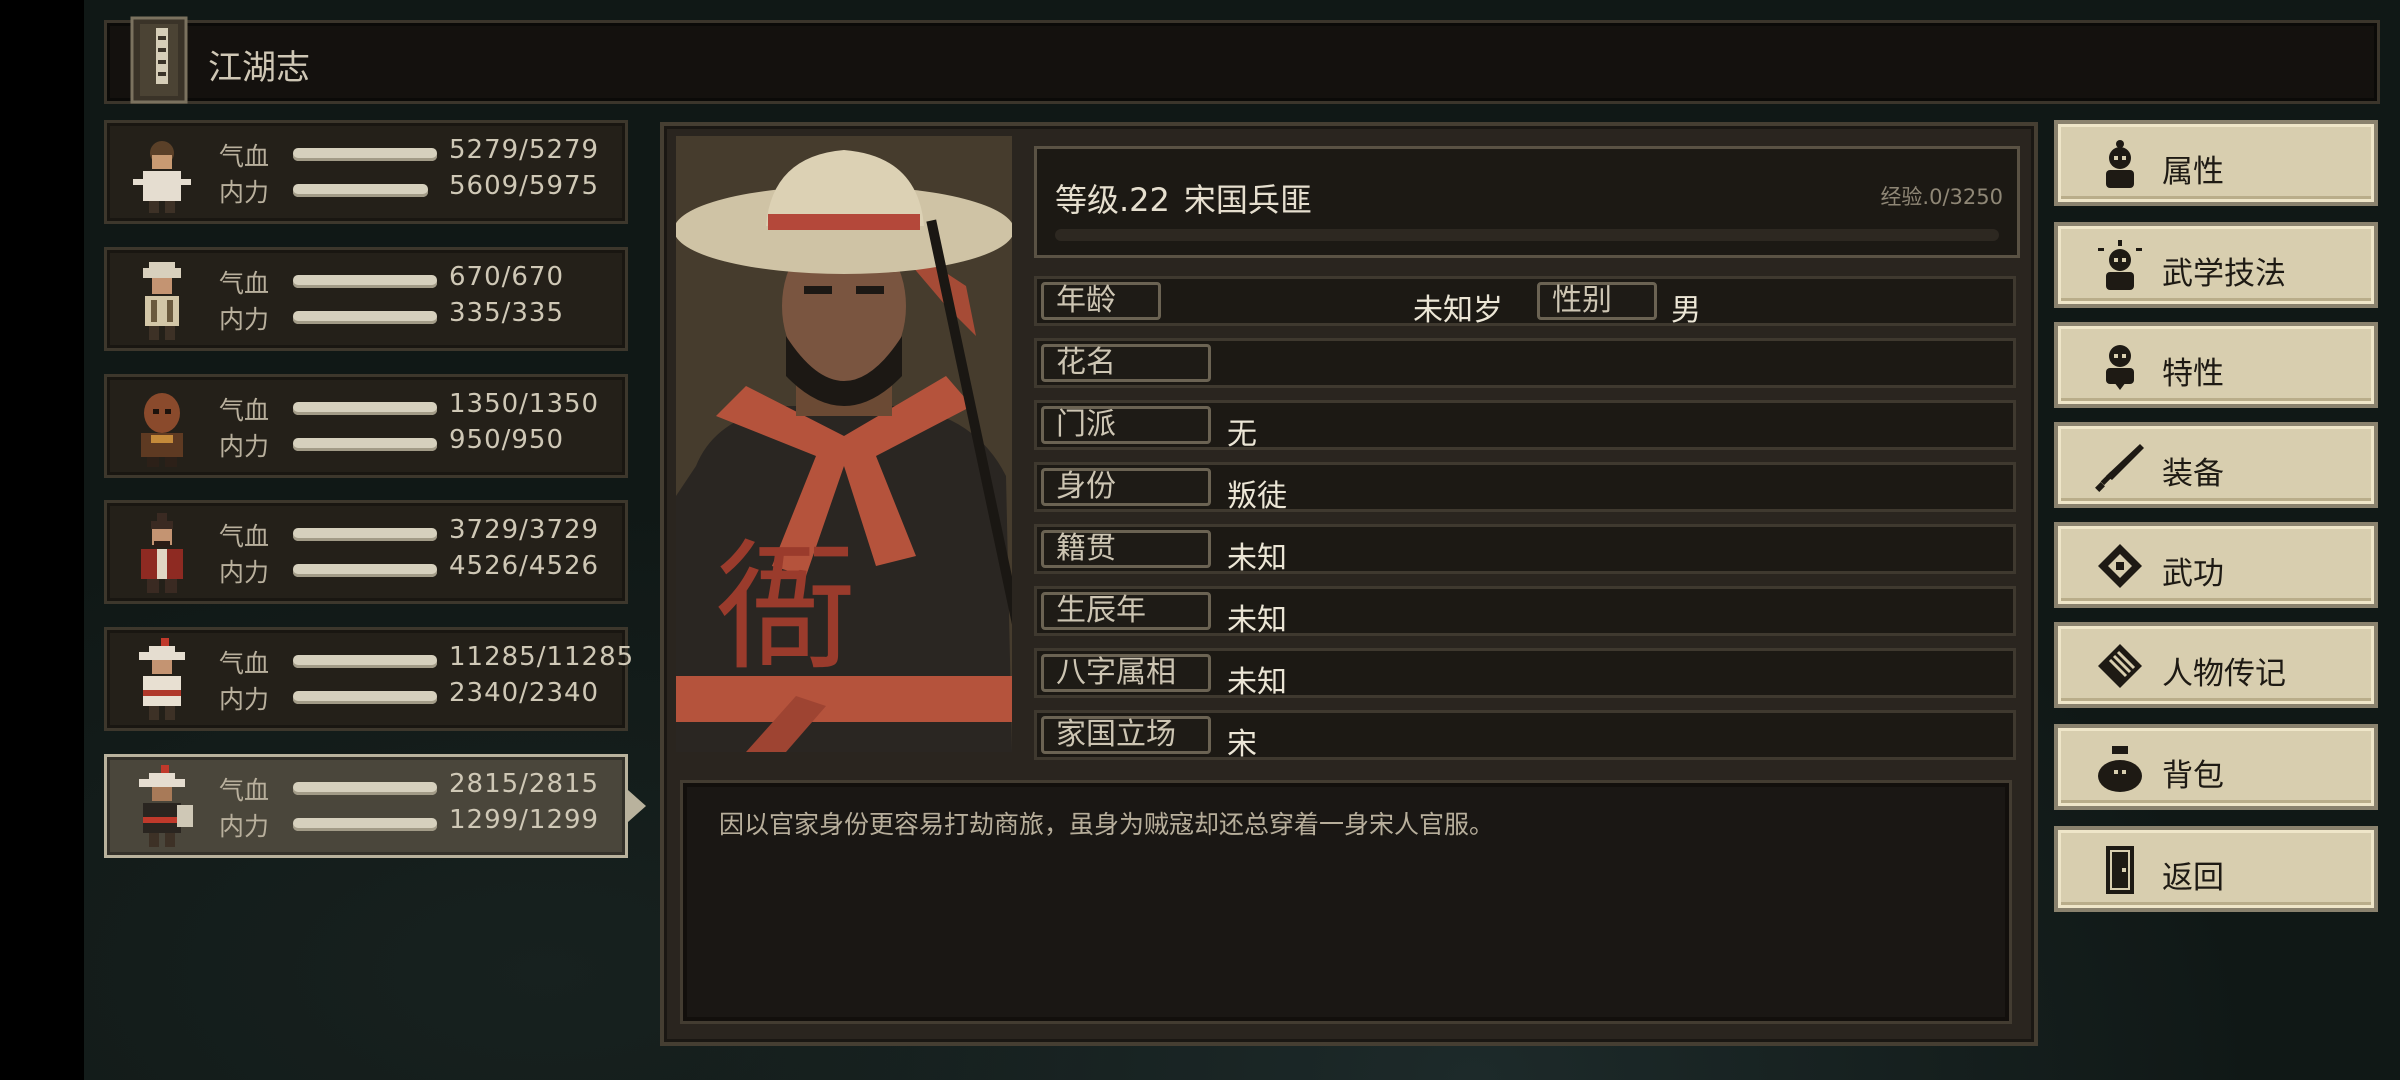  I want to click on mp-value: 4526/4526, so click(524, 566).